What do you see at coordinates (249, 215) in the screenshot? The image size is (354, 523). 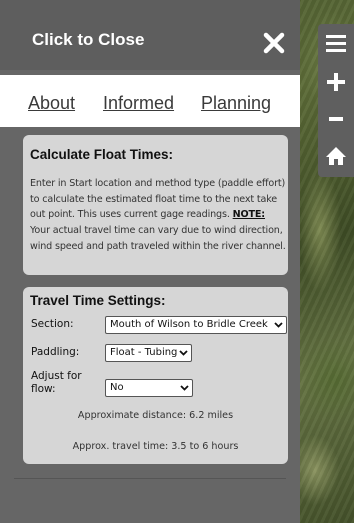 I see `note-label: NOTE:` at bounding box center [249, 215].